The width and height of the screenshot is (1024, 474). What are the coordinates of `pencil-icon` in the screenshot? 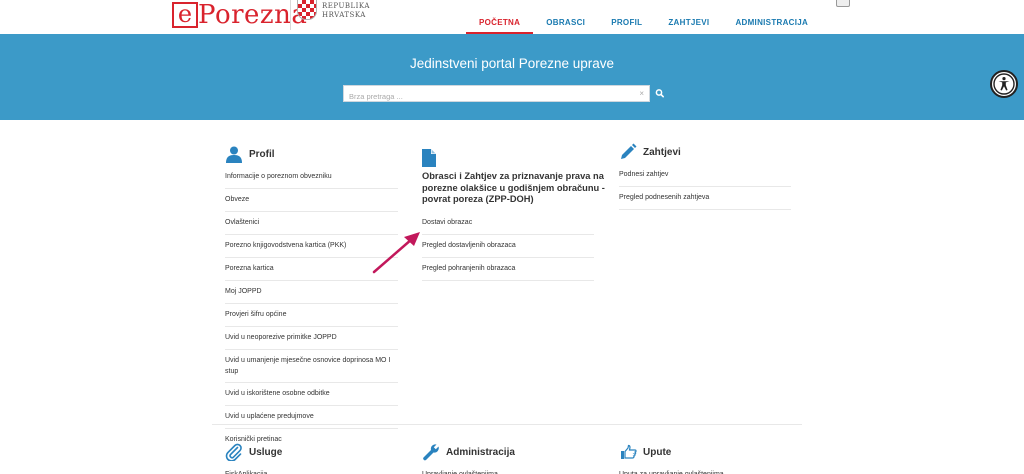 It's located at (629, 151).